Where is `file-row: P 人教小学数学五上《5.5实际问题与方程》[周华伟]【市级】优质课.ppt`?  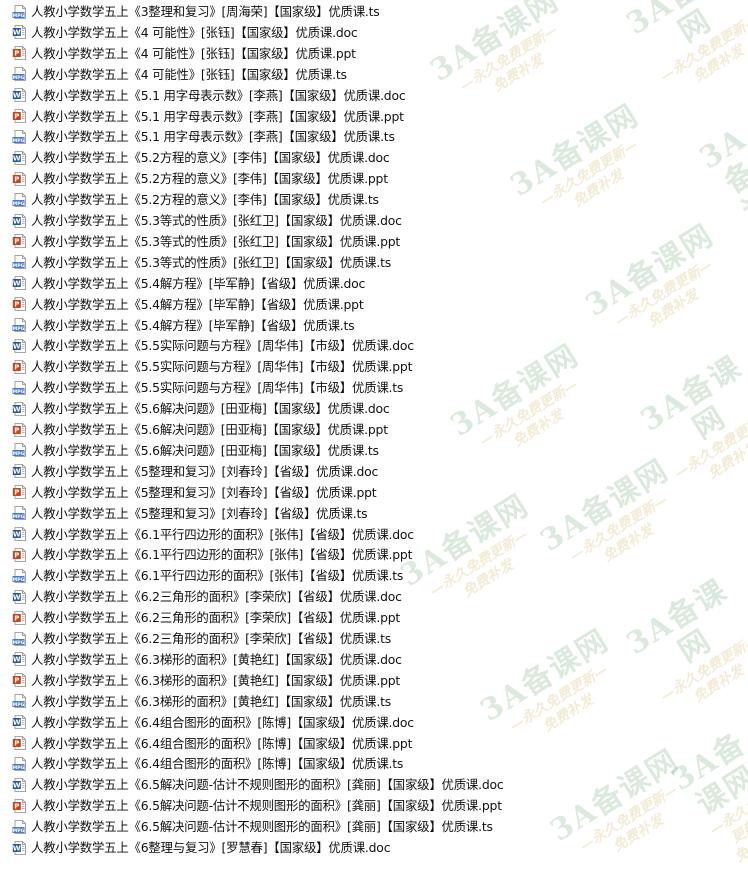 file-row: P 人教小学数学五上《5.5实际问题与方程》[周华伟]【市级】优质课.ppt is located at coordinates (300, 366).